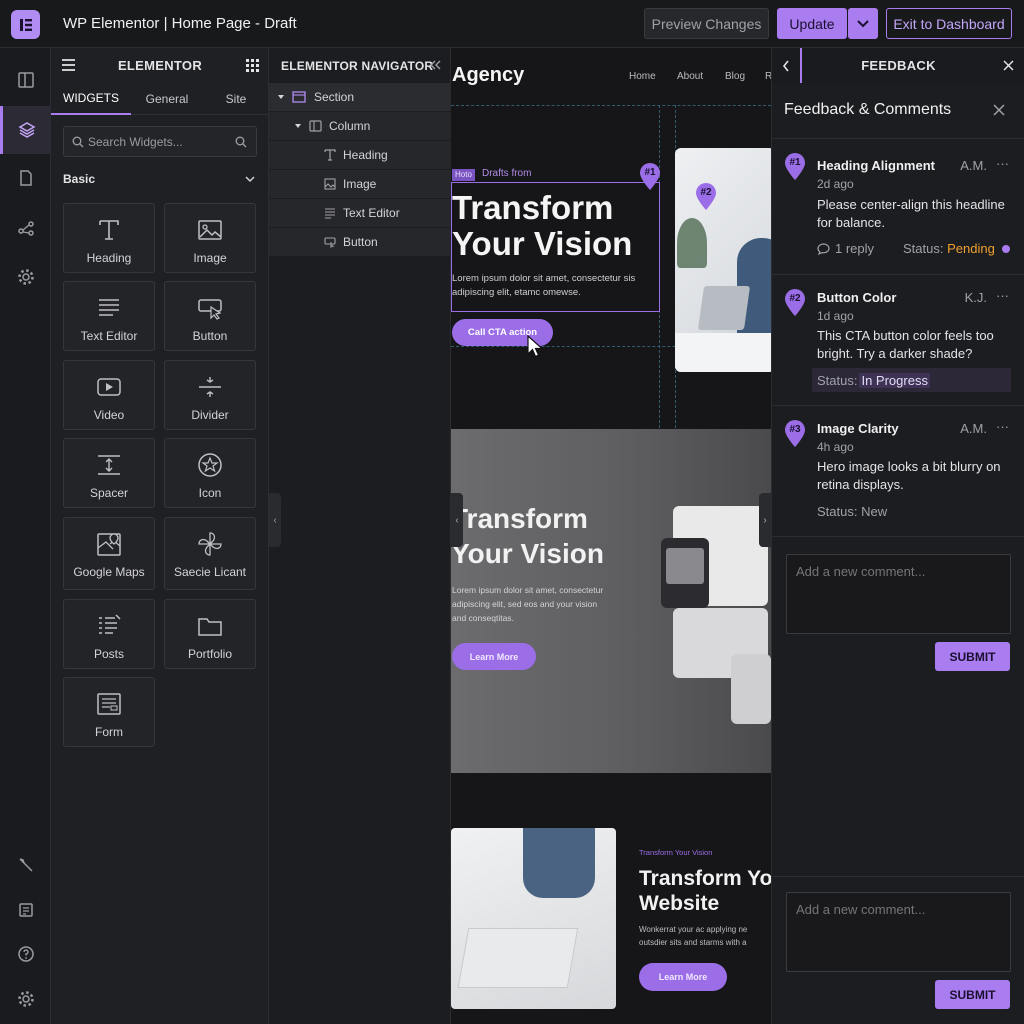  Describe the element at coordinates (683, 977) in the screenshot. I see `section-3-cta-button: Learn More` at that location.